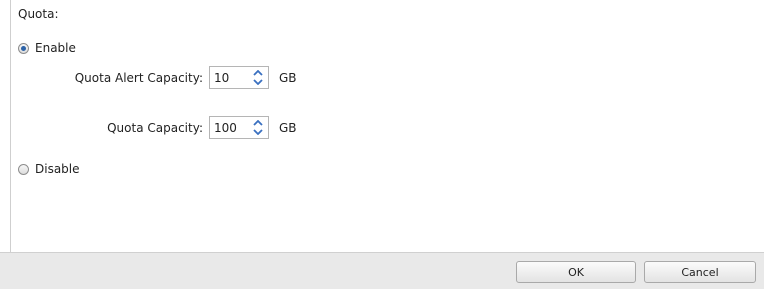  I want to click on disable-radio-row: Disable, so click(49, 169).